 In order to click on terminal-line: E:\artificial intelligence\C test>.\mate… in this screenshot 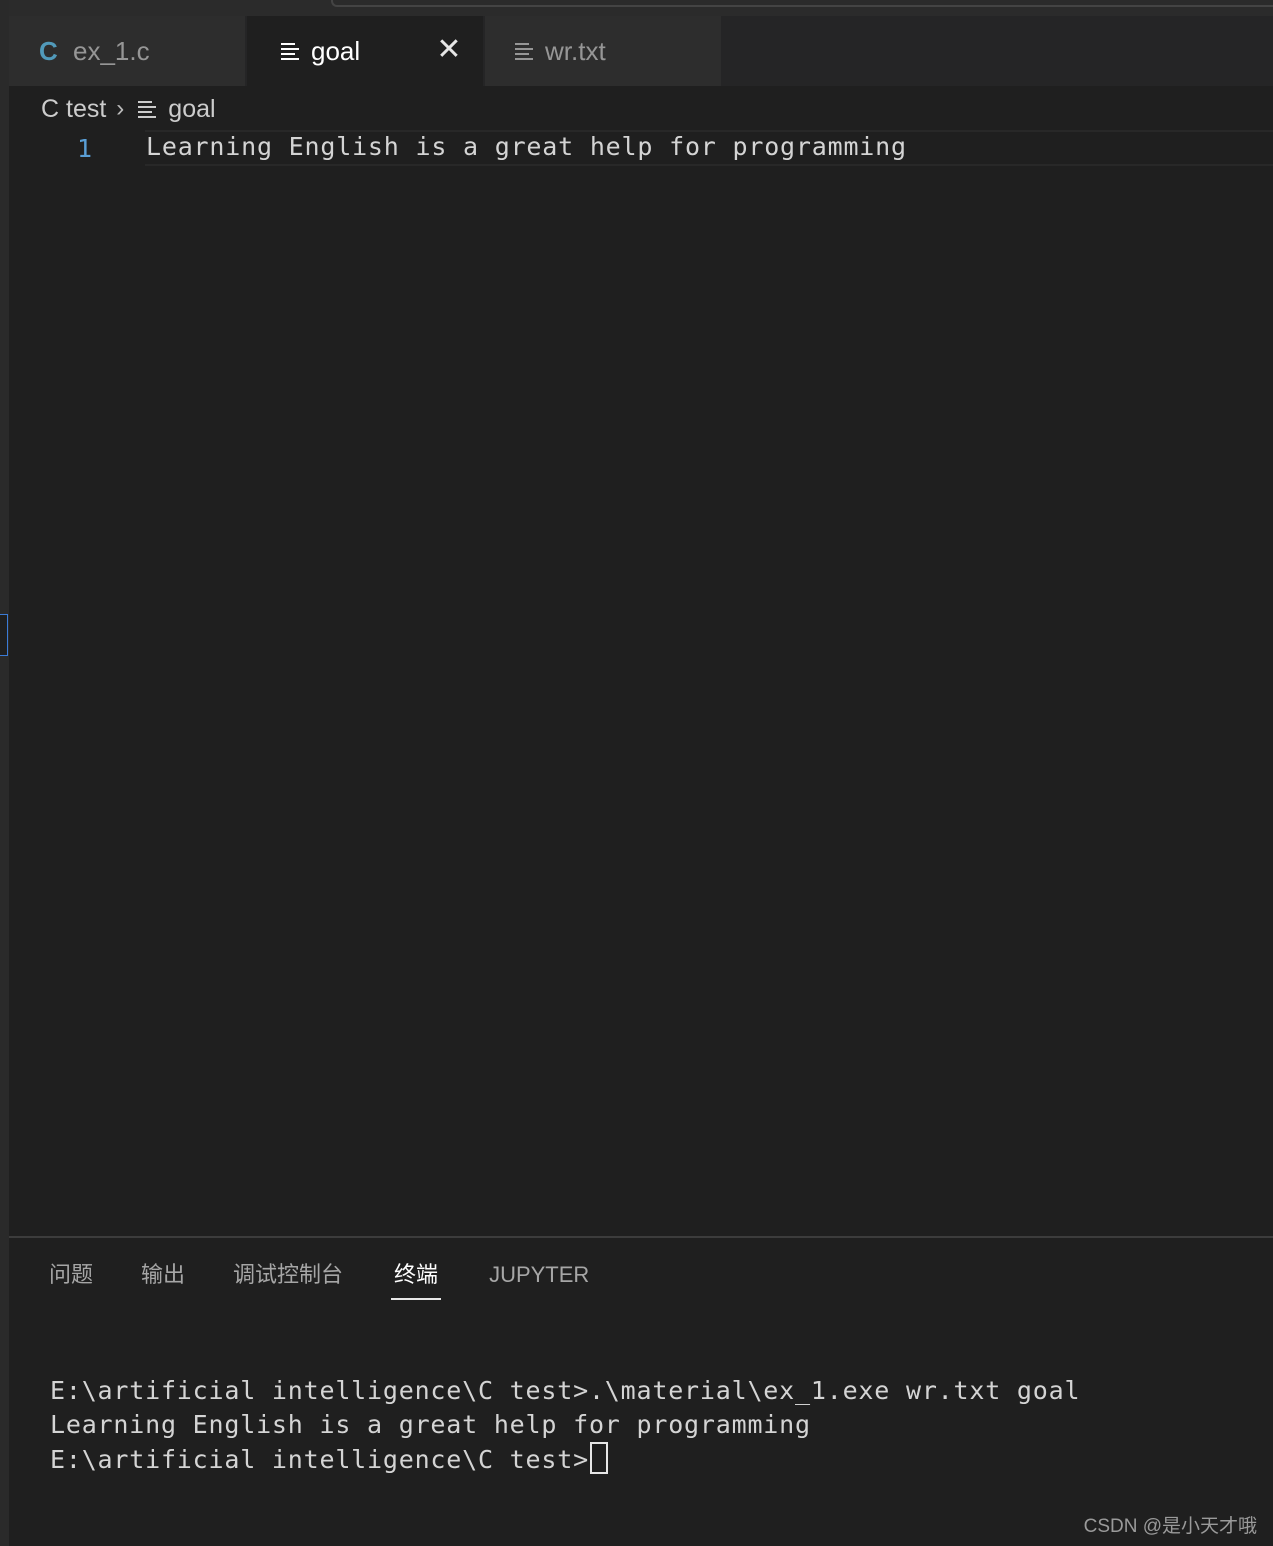, I will do `click(565, 1390)`.